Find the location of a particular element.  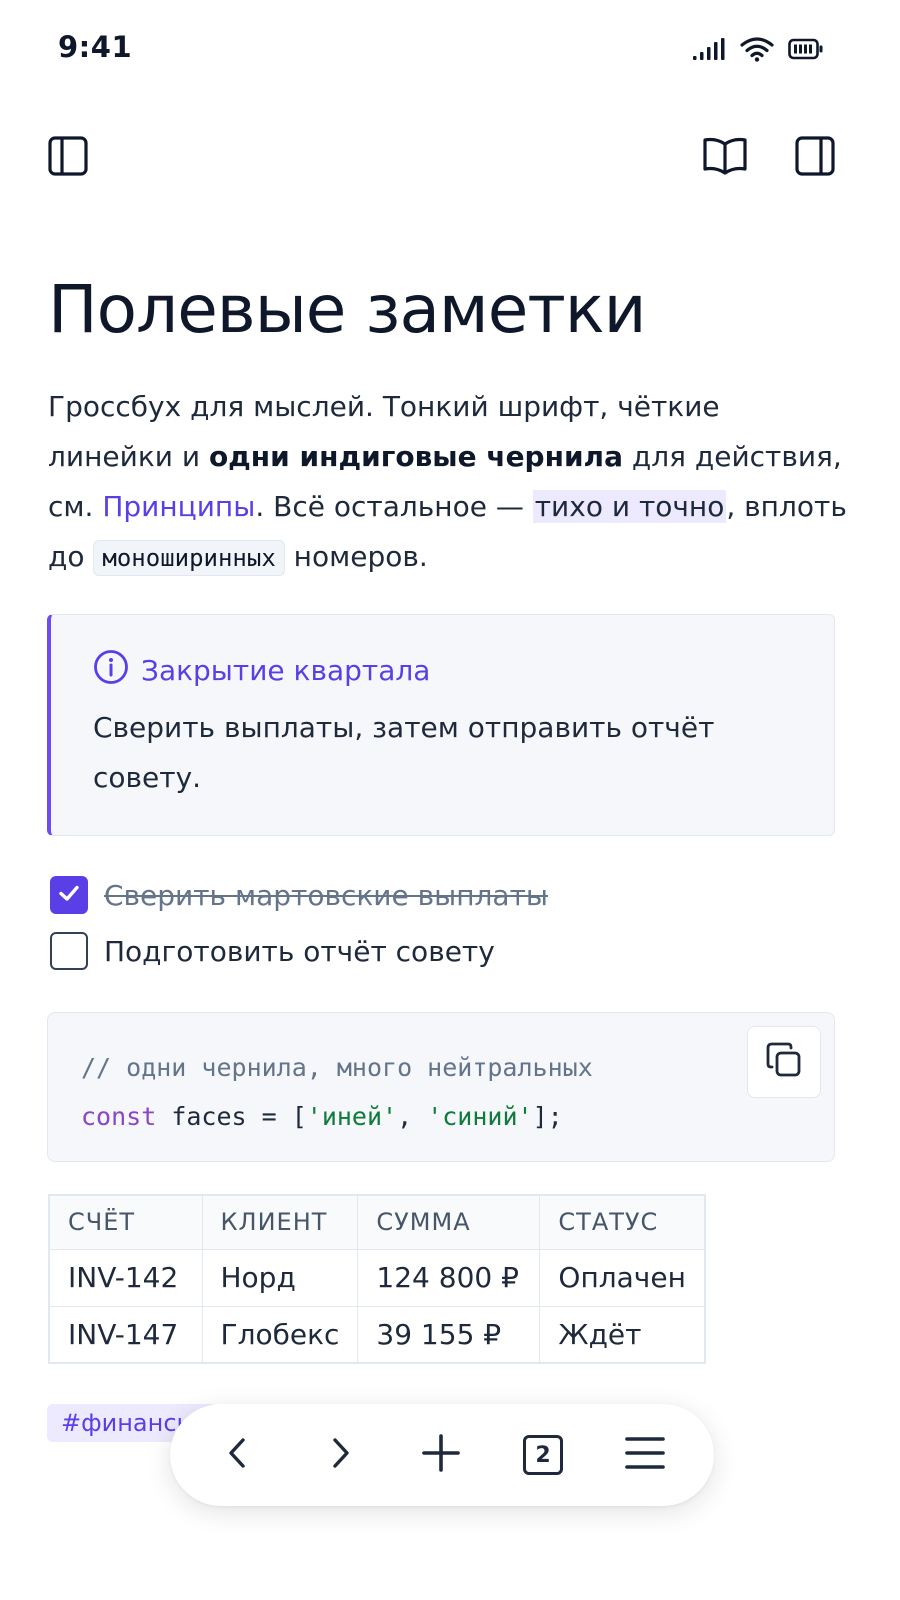

task-item: Подготовить отчёт совету is located at coordinates (272, 951).